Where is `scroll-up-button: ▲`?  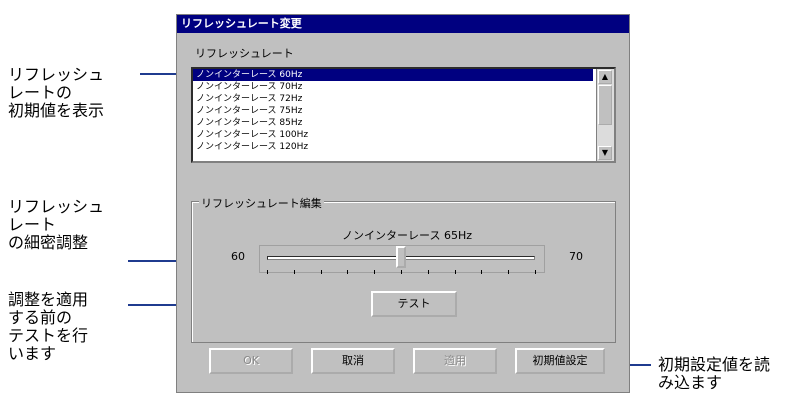
scroll-up-button: ▲ is located at coordinates (605, 77).